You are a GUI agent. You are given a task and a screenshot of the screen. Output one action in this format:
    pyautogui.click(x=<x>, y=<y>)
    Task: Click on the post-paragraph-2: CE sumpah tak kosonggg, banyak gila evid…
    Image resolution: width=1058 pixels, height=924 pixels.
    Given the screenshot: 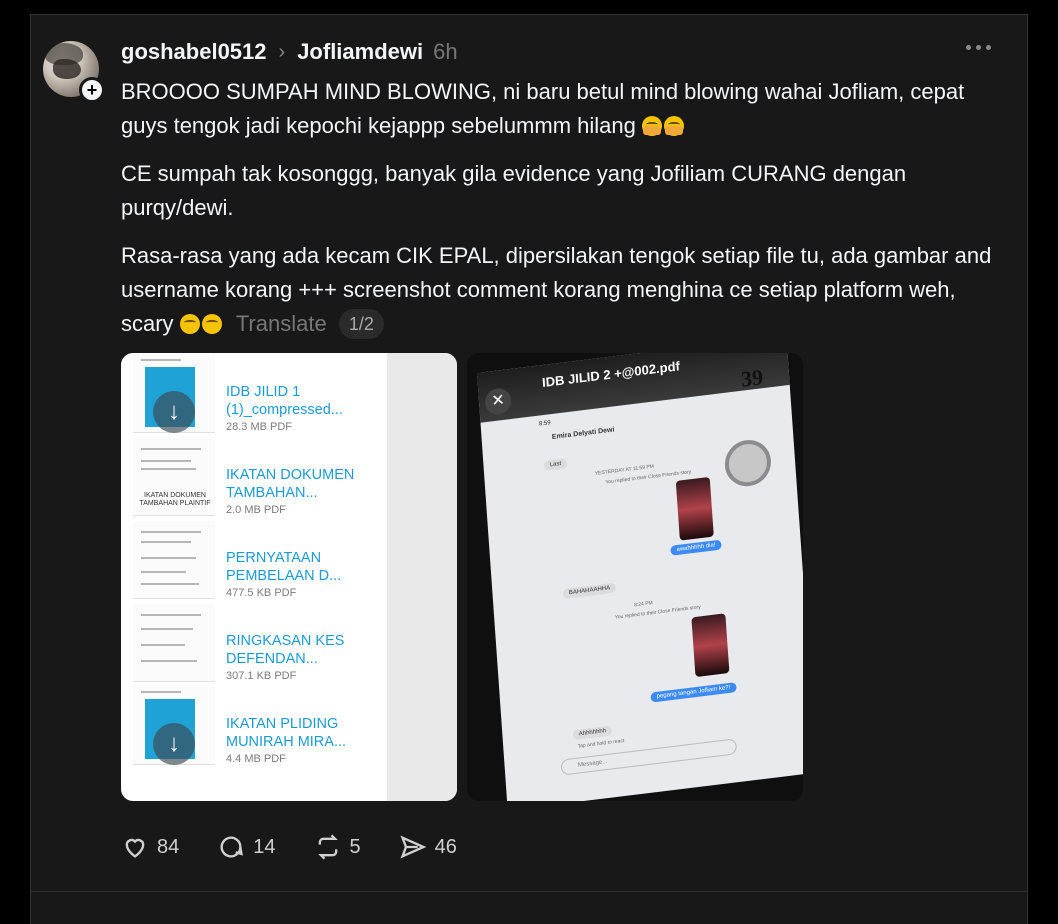 What is the action you would take?
    pyautogui.click(x=514, y=190)
    